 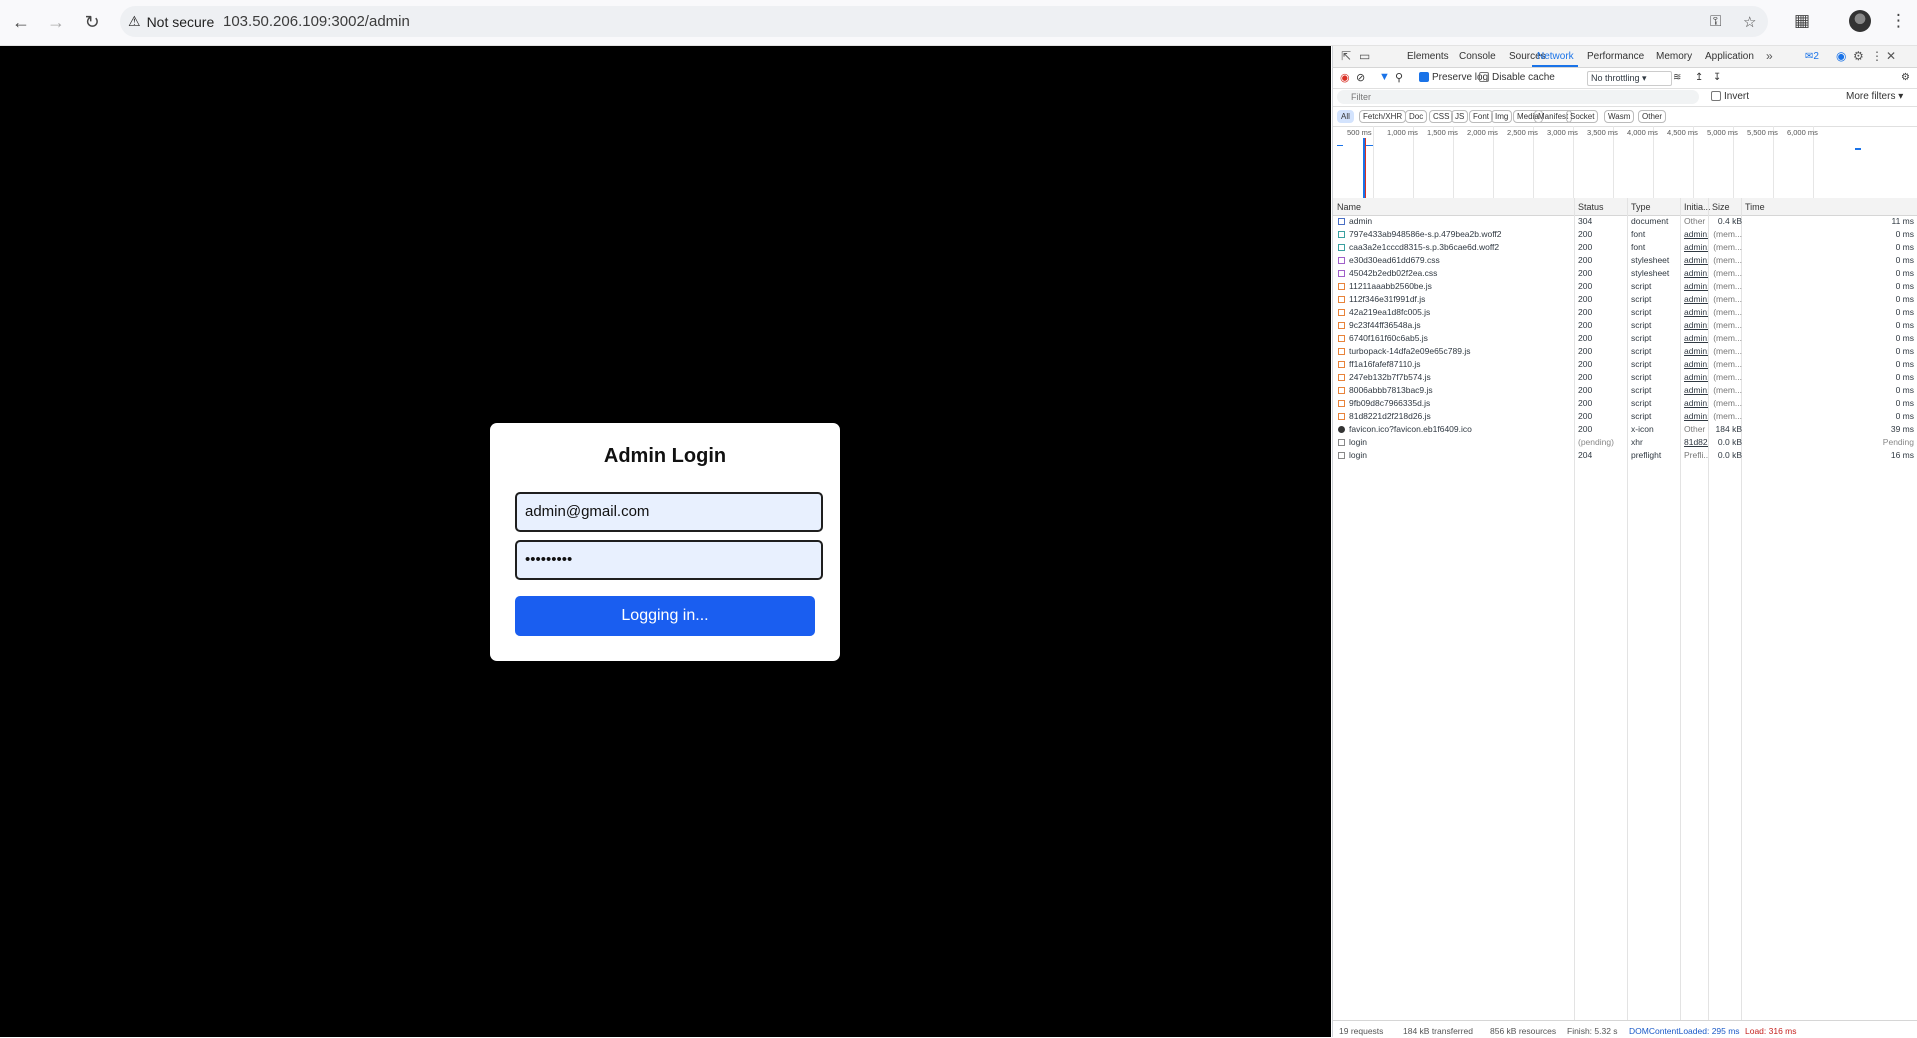 I want to click on filter-input: Filter, so click(x=1518, y=97).